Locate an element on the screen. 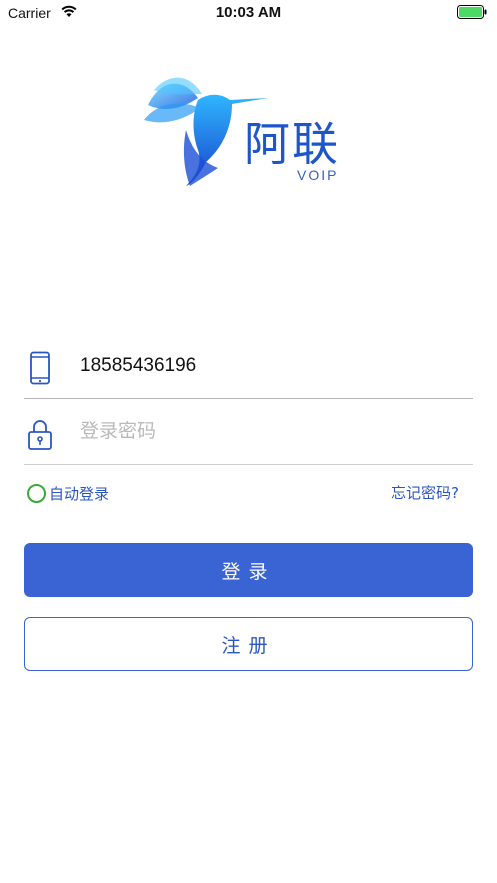 Image resolution: width=497 pixels, height=883 pixels. app-logo: 阿联 VOIP is located at coordinates (250, 132).